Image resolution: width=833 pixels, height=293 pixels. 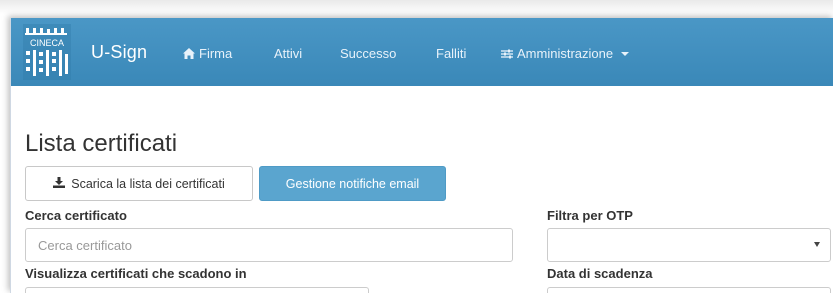 What do you see at coordinates (47, 52) in the screenshot?
I see `cineca-logo: CINECA` at bounding box center [47, 52].